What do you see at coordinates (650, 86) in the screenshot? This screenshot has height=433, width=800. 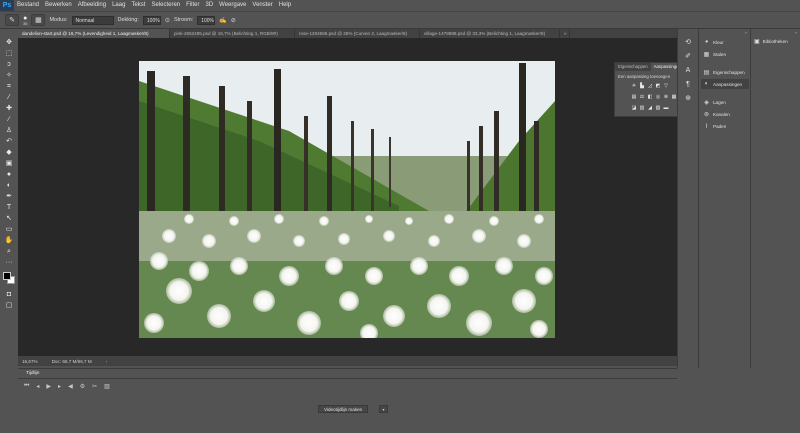 I see `curves-icon: ◿` at bounding box center [650, 86].